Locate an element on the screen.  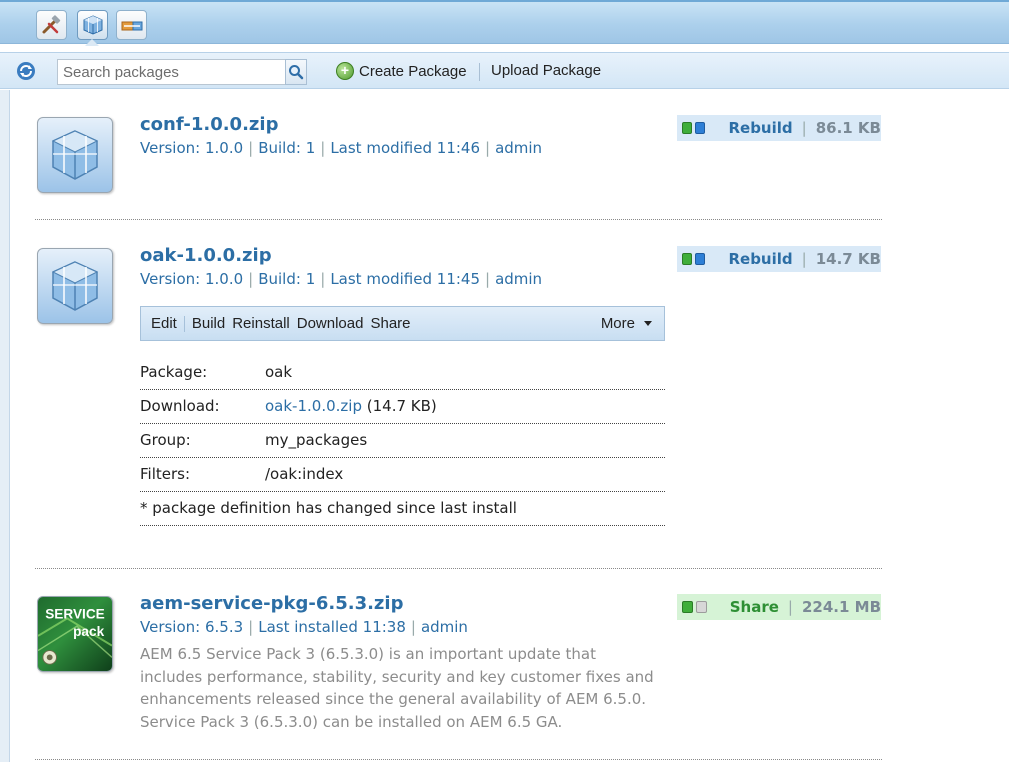
detail-value: oak-1.0.0.zip (14.7 KB) is located at coordinates (351, 406).